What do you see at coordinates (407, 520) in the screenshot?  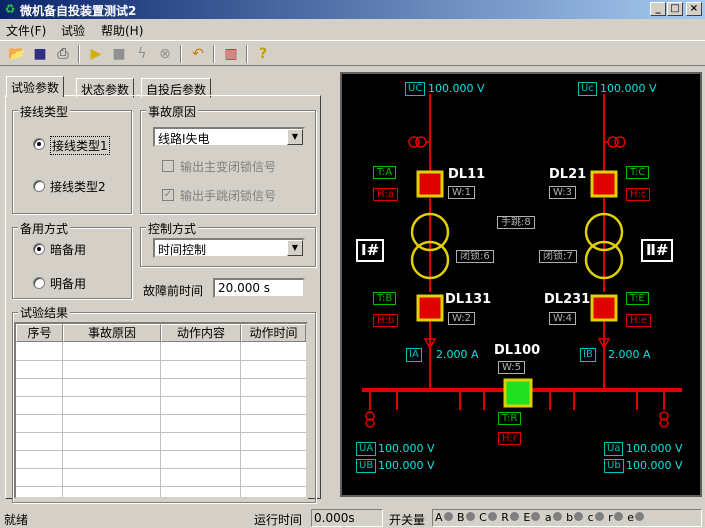 I see `switch-label: 开关量` at bounding box center [407, 520].